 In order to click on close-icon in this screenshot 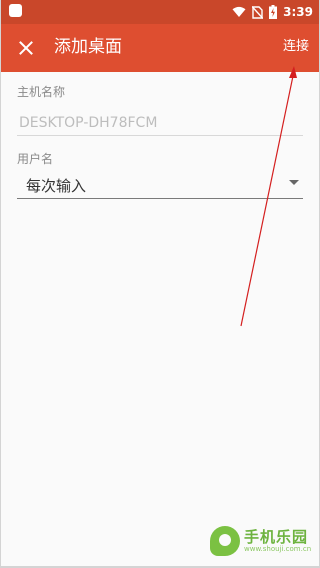, I will do `click(26, 48)`.